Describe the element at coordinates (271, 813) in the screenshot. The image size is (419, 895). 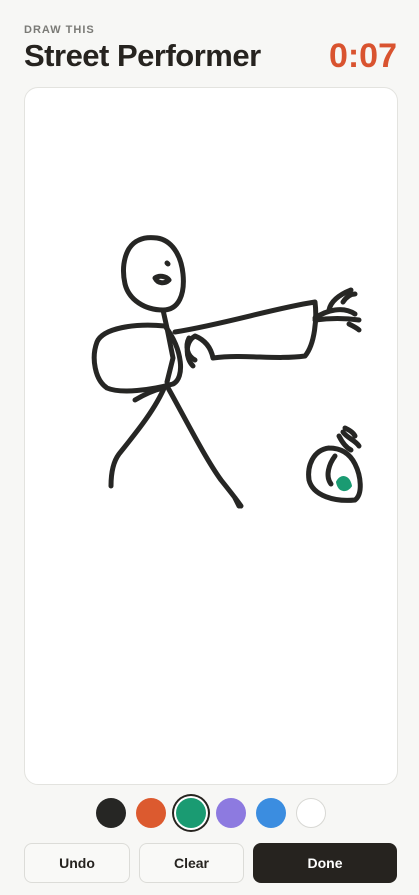
I see `color-swatch-blue` at that location.